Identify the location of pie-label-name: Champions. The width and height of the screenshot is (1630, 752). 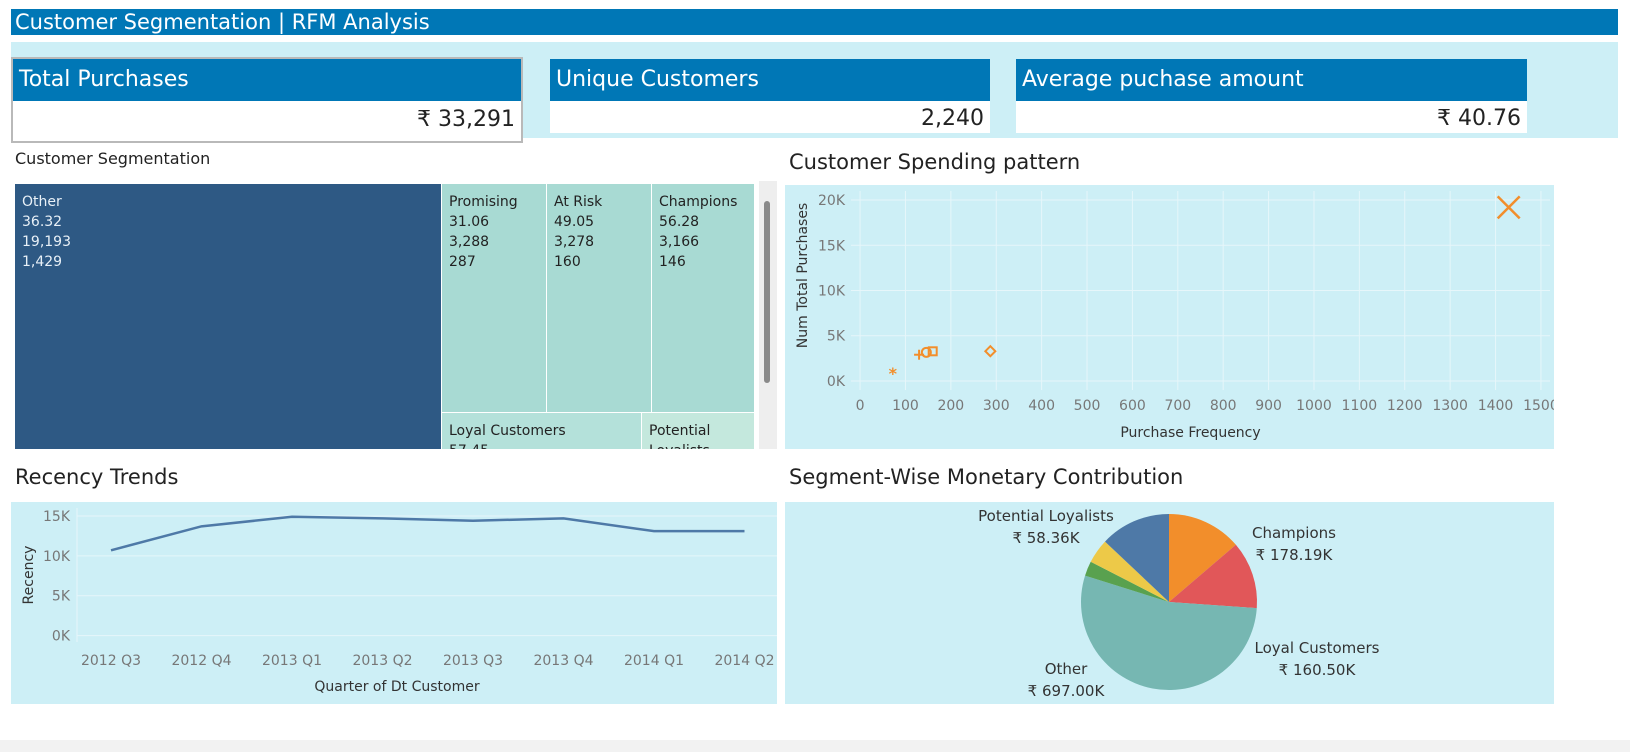
(1294, 533).